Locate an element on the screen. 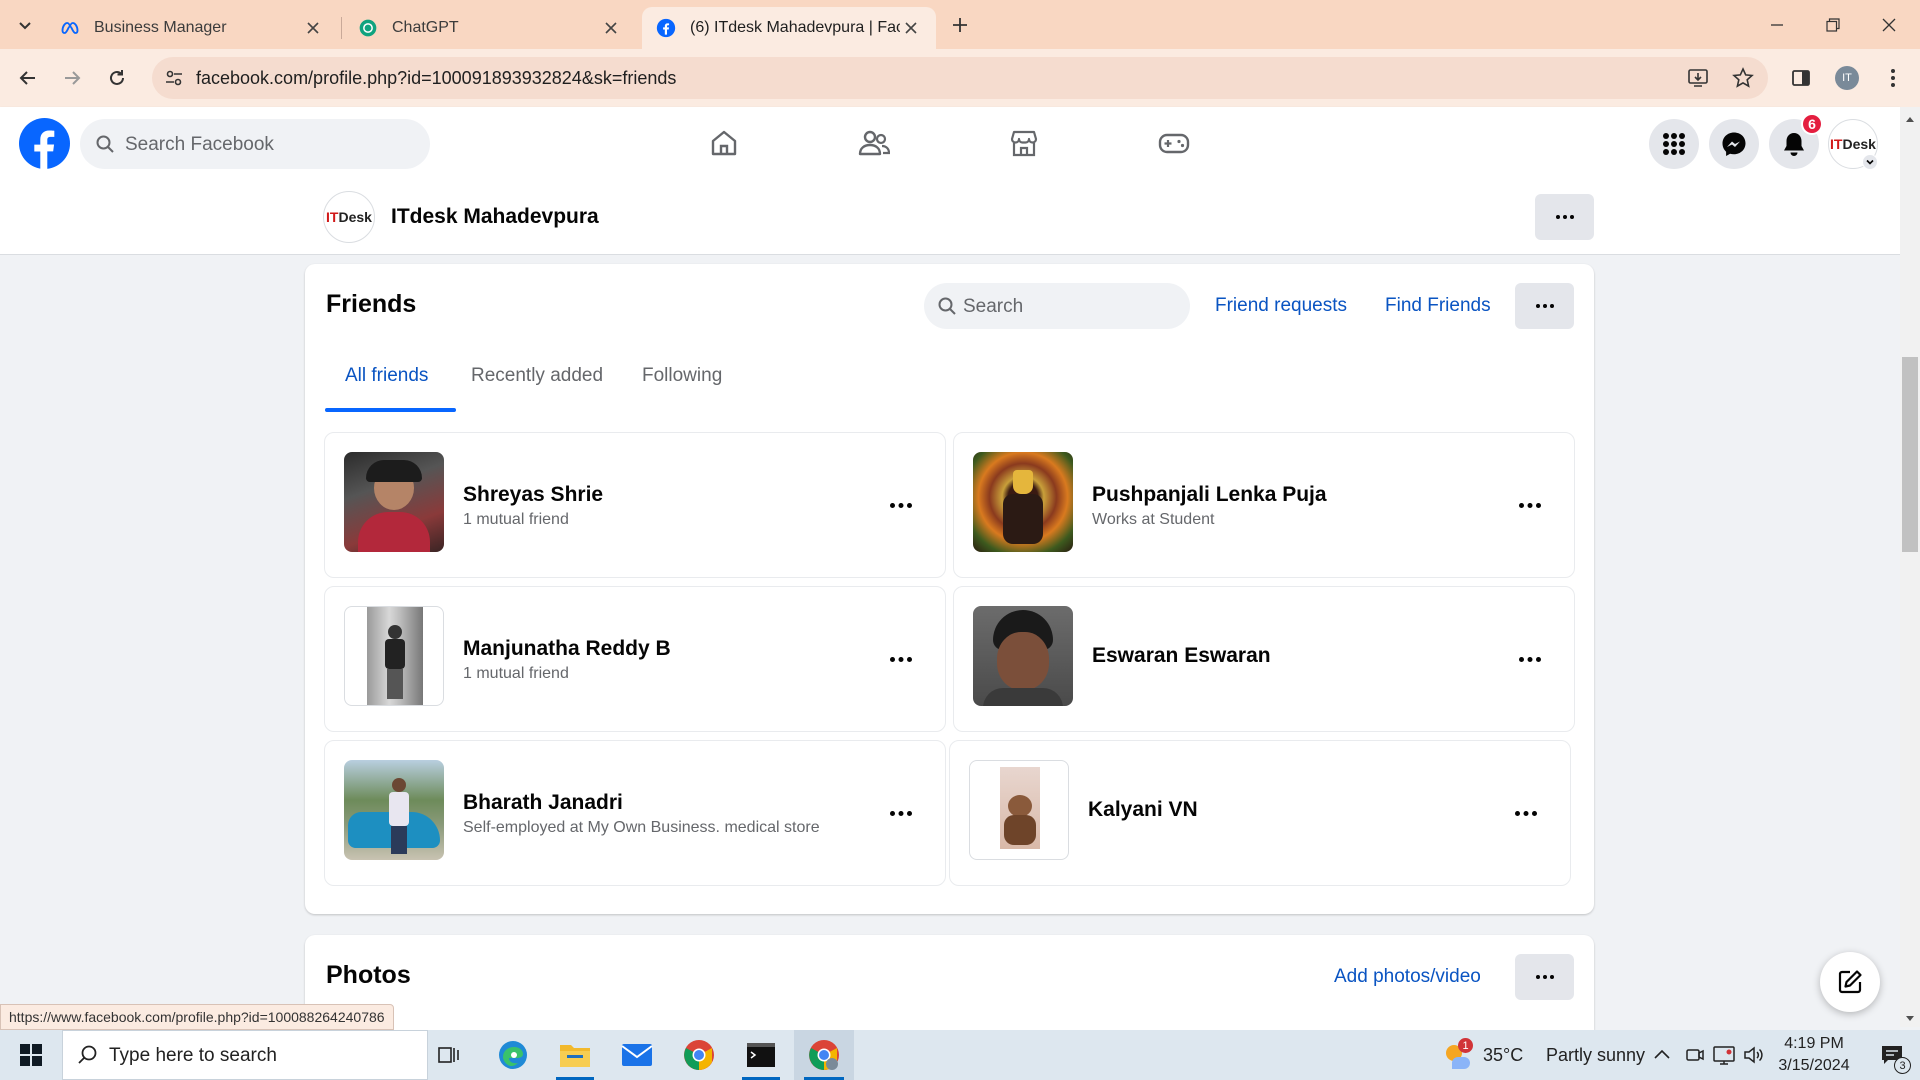 This screenshot has width=1920, height=1080. messenger-button is located at coordinates (1734, 144).